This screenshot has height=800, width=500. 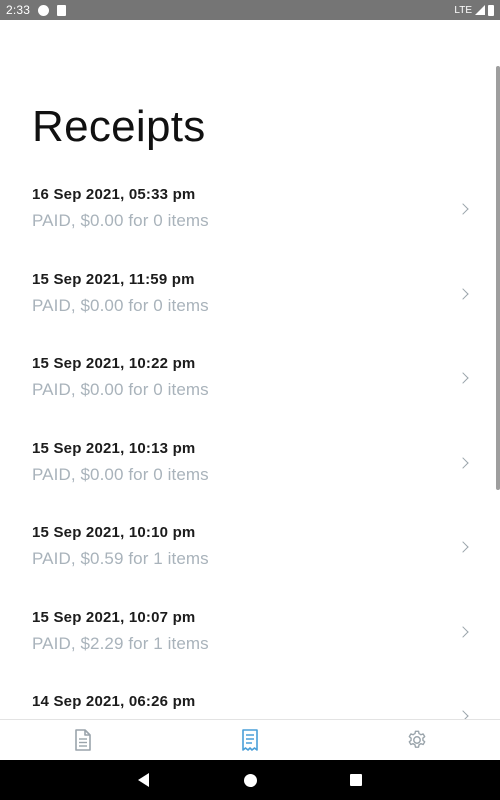 What do you see at coordinates (474, 10) in the screenshot?
I see `status-right: LTE` at bounding box center [474, 10].